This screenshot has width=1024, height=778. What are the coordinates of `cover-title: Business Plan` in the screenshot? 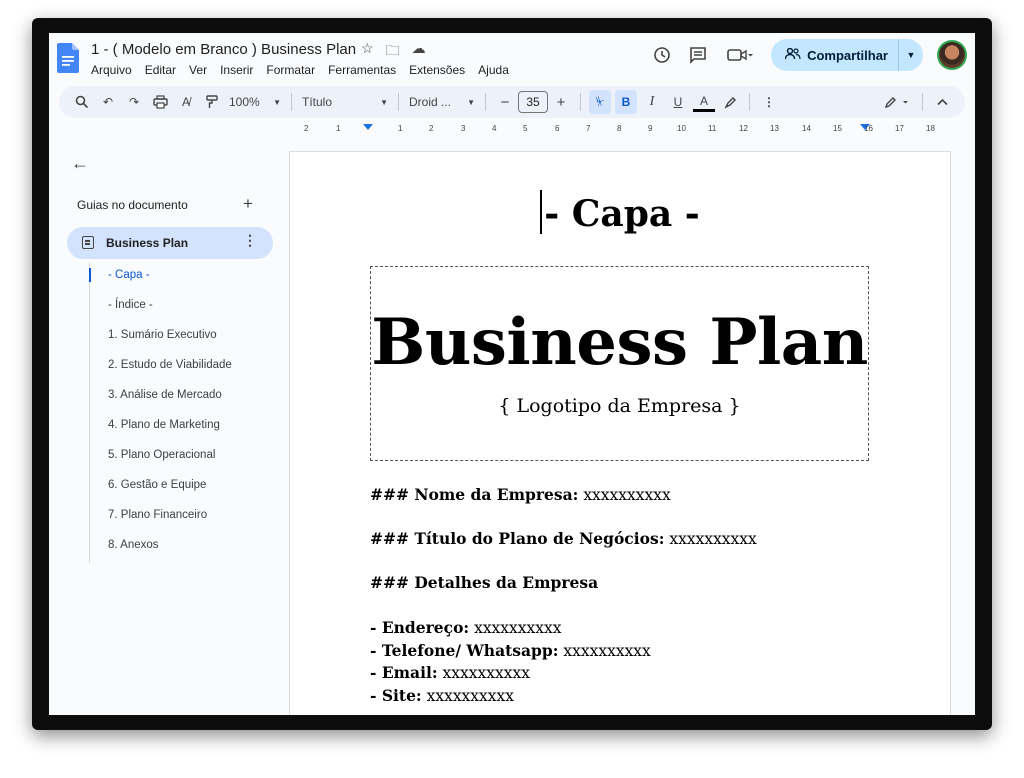 It's located at (619, 342).